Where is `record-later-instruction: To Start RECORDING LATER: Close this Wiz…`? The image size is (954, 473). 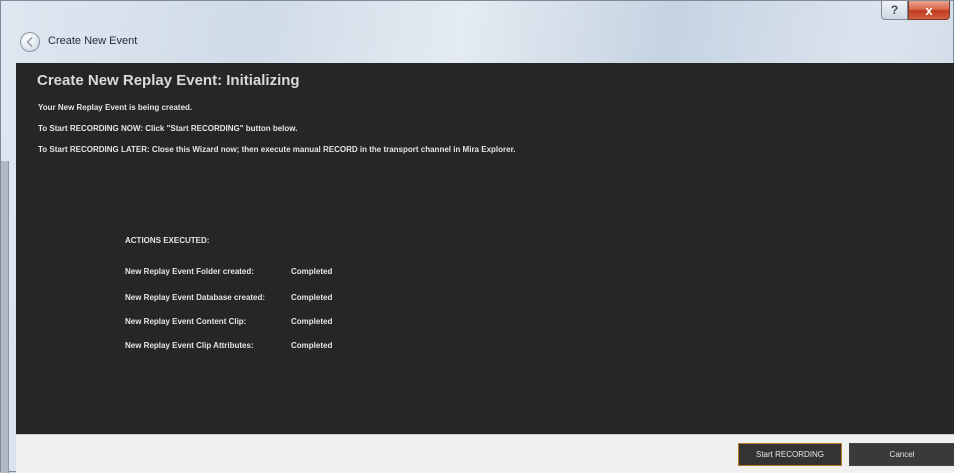
record-later-instruction: To Start RECORDING LATER: Close this Wiz… is located at coordinates (277, 149).